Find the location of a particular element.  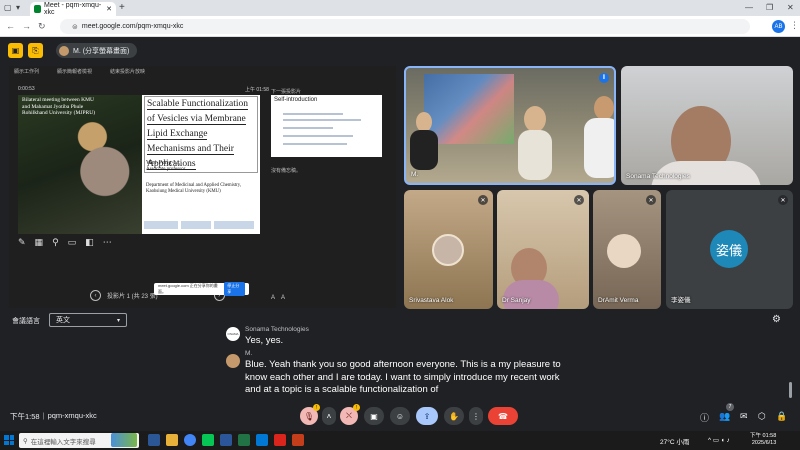

tab-title: Meet - pqm-xmqu-xkc is located at coordinates (72, 9).